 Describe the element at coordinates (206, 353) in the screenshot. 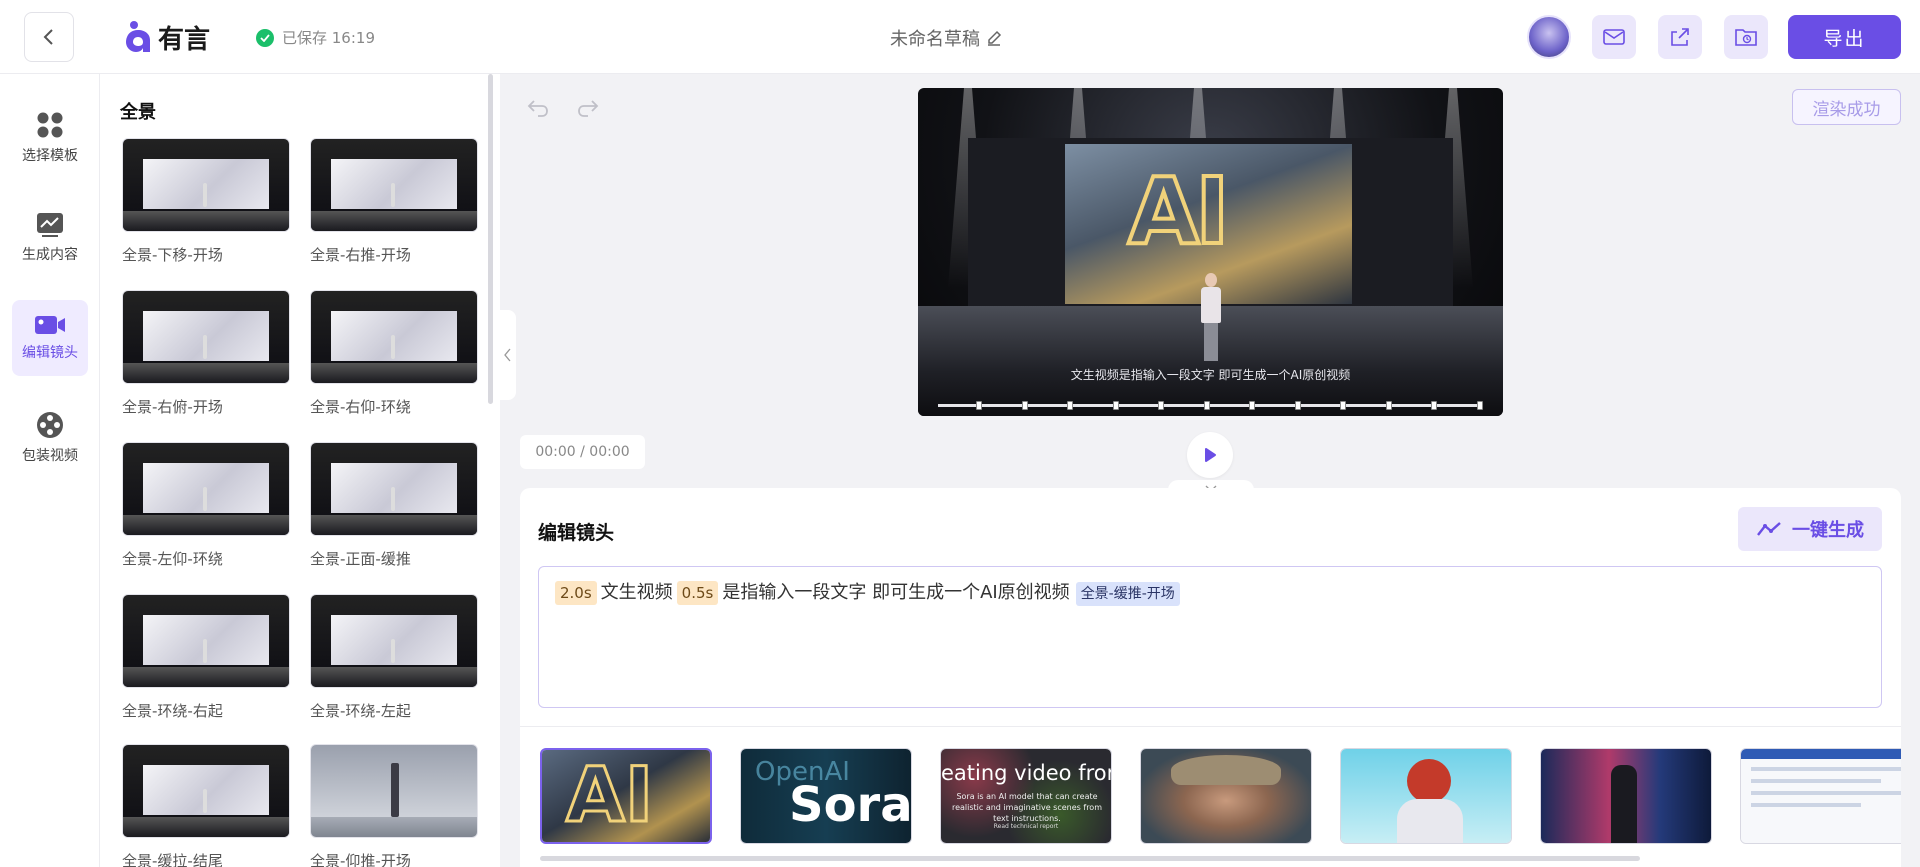

I see `shot-template-card: 全景-右俯-开场` at that location.